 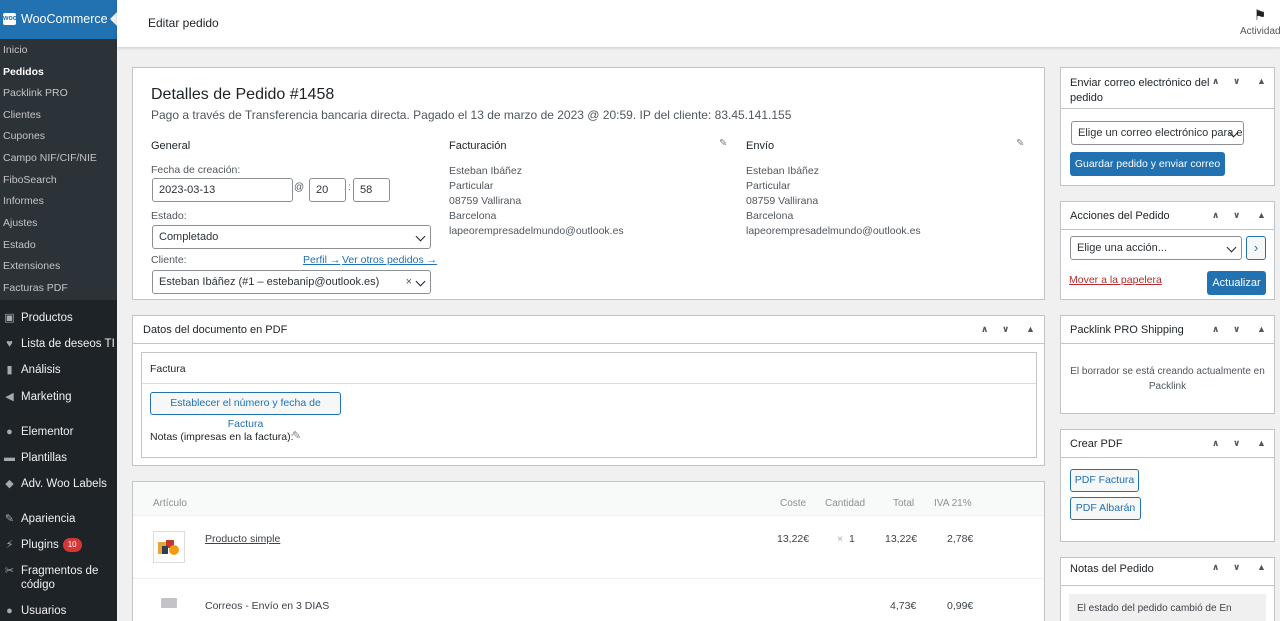 What do you see at coordinates (291, 237) in the screenshot?
I see `status-select: Completado` at bounding box center [291, 237].